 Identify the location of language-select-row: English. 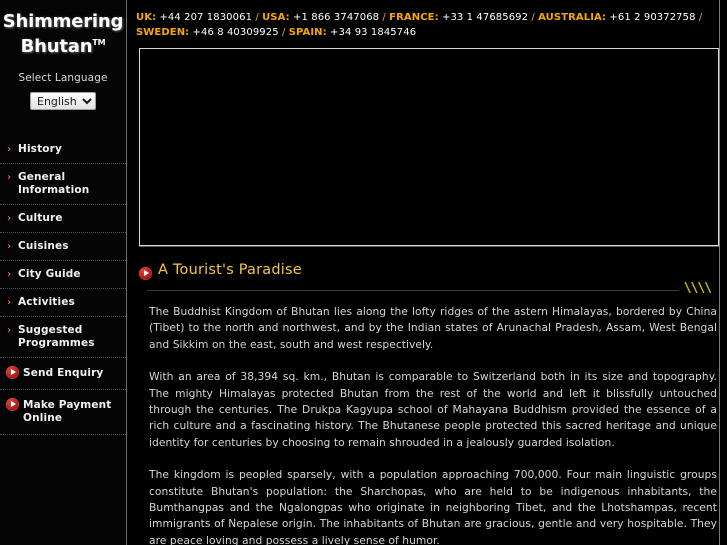
(63, 100).